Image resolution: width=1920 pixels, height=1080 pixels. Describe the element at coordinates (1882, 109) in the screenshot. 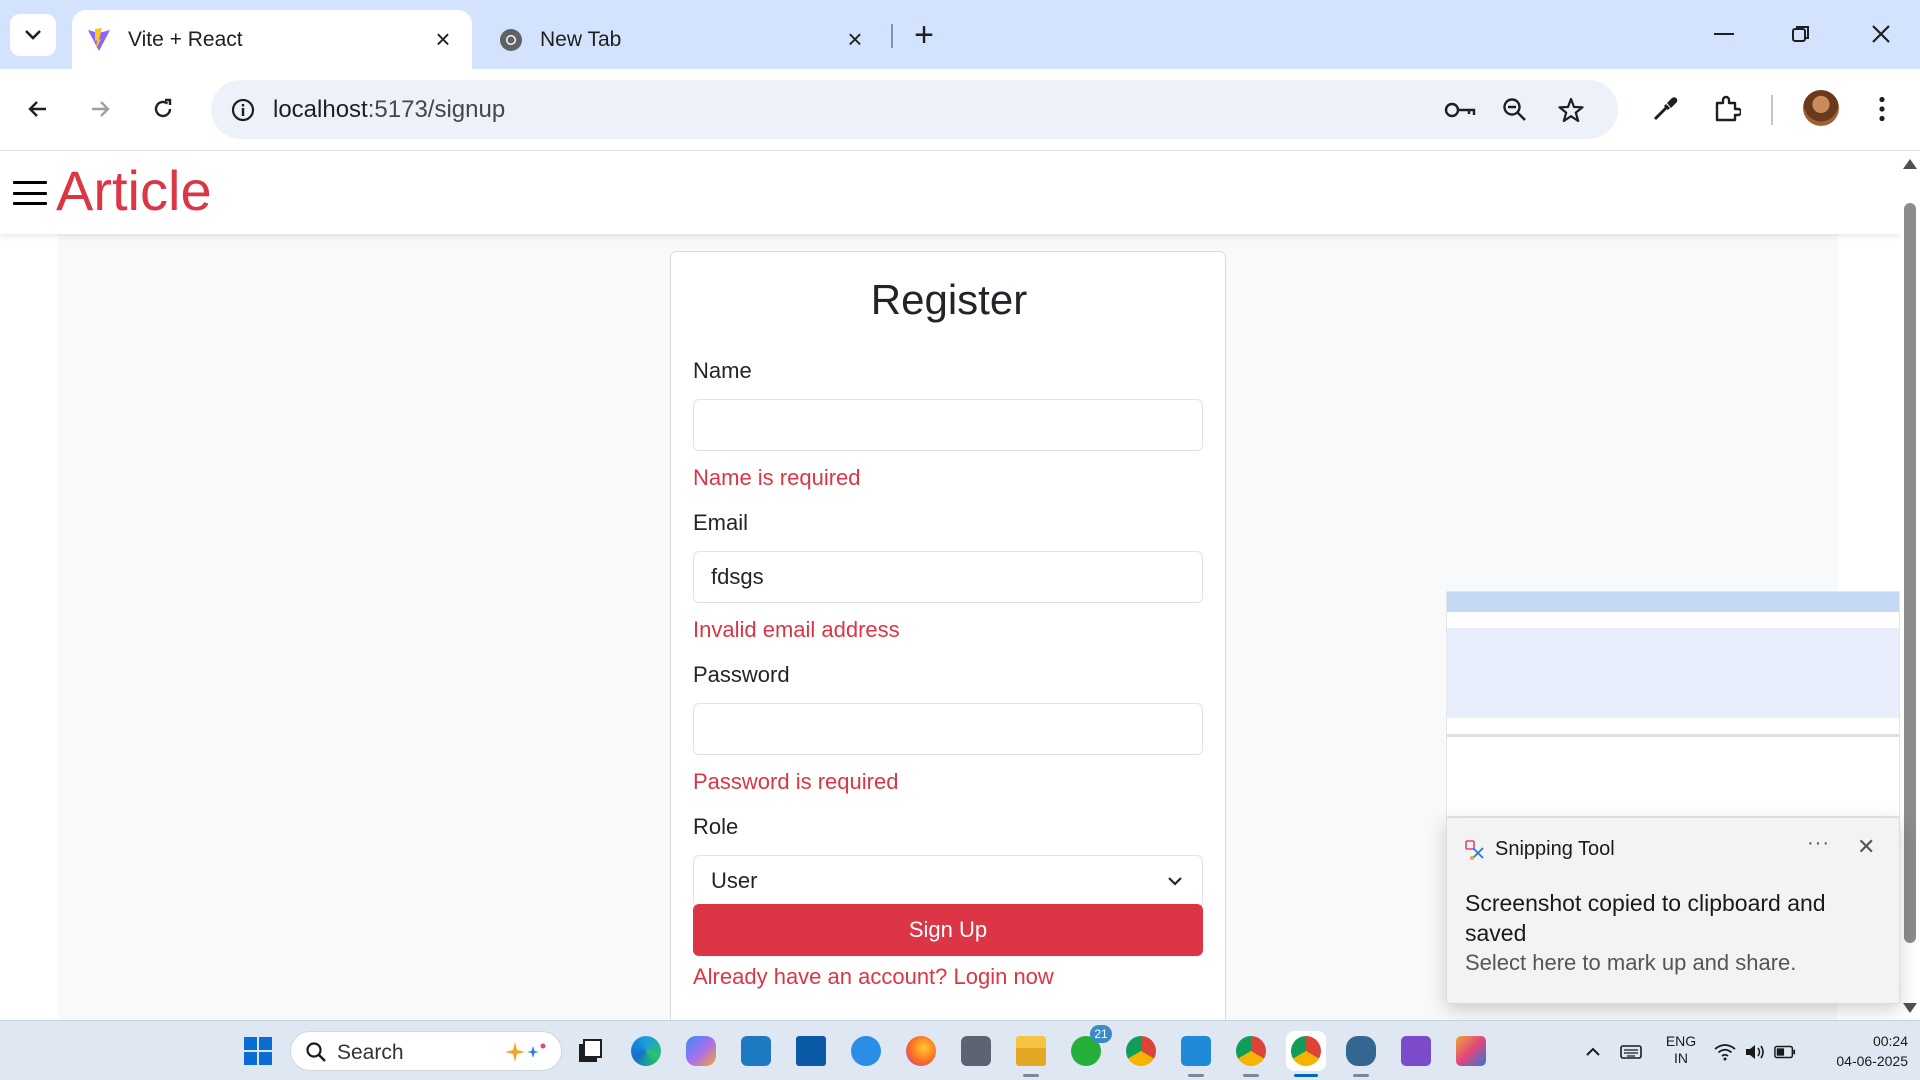

I see `chrome-menu-button` at that location.